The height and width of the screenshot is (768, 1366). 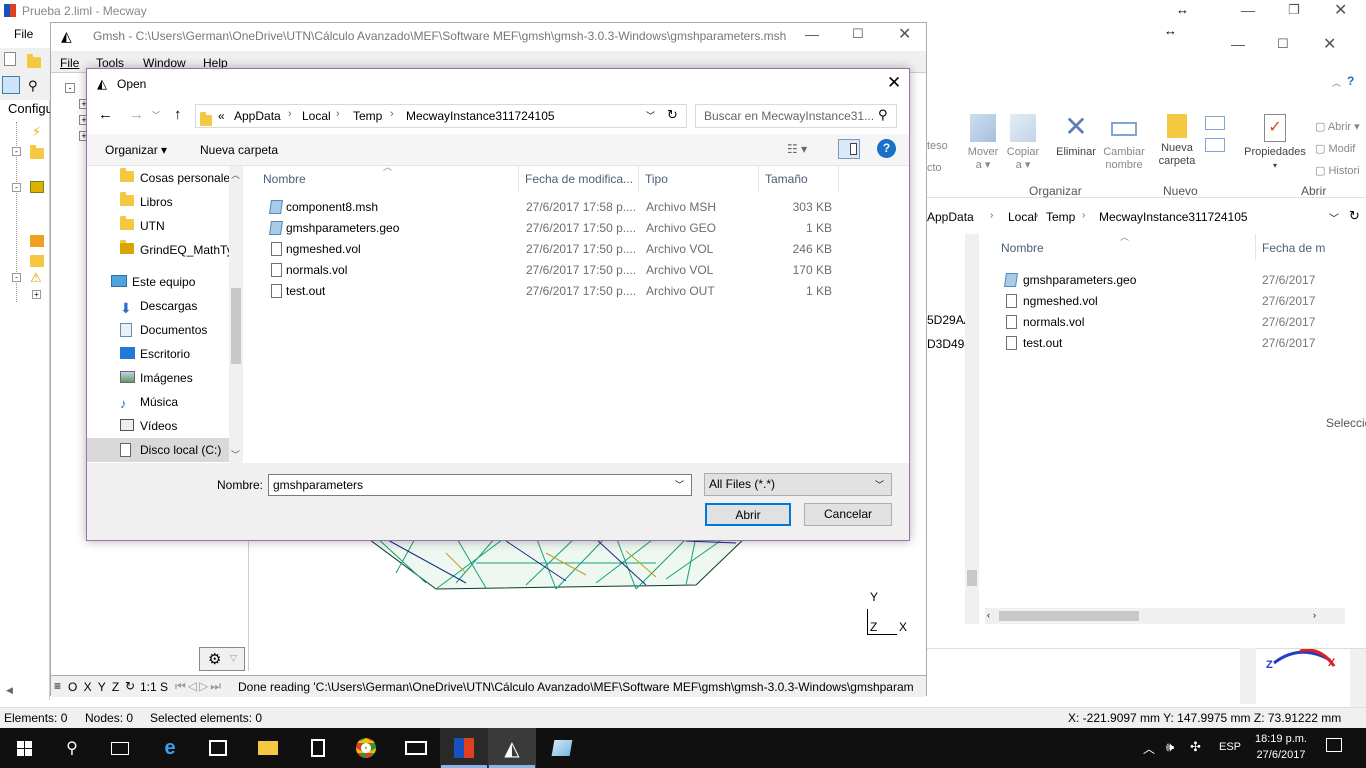 I want to click on back-arrow-icon: ←, so click(x=105, y=114).